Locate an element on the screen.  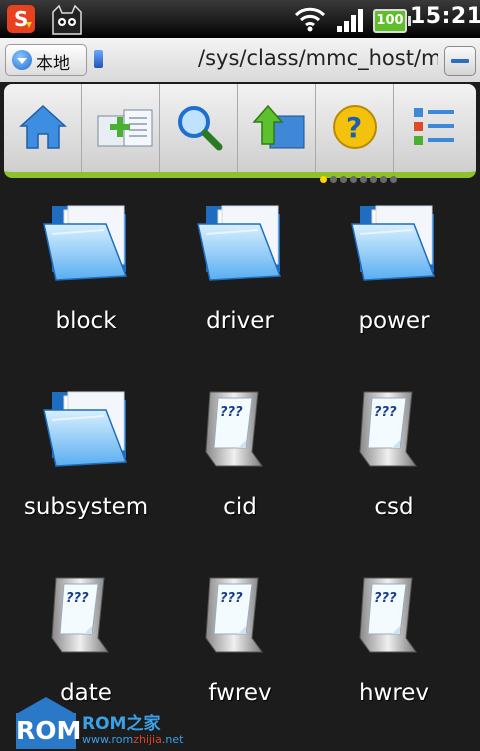
home-button is located at coordinates (43, 128).